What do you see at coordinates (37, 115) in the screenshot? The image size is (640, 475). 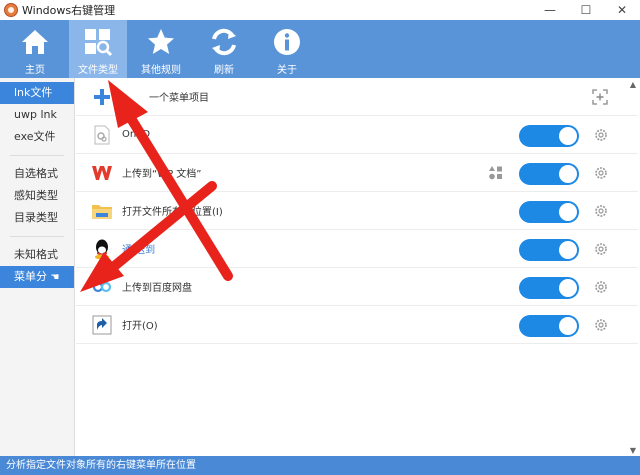 I see `sidebar-item-uwp-lnk: uwp lnk` at bounding box center [37, 115].